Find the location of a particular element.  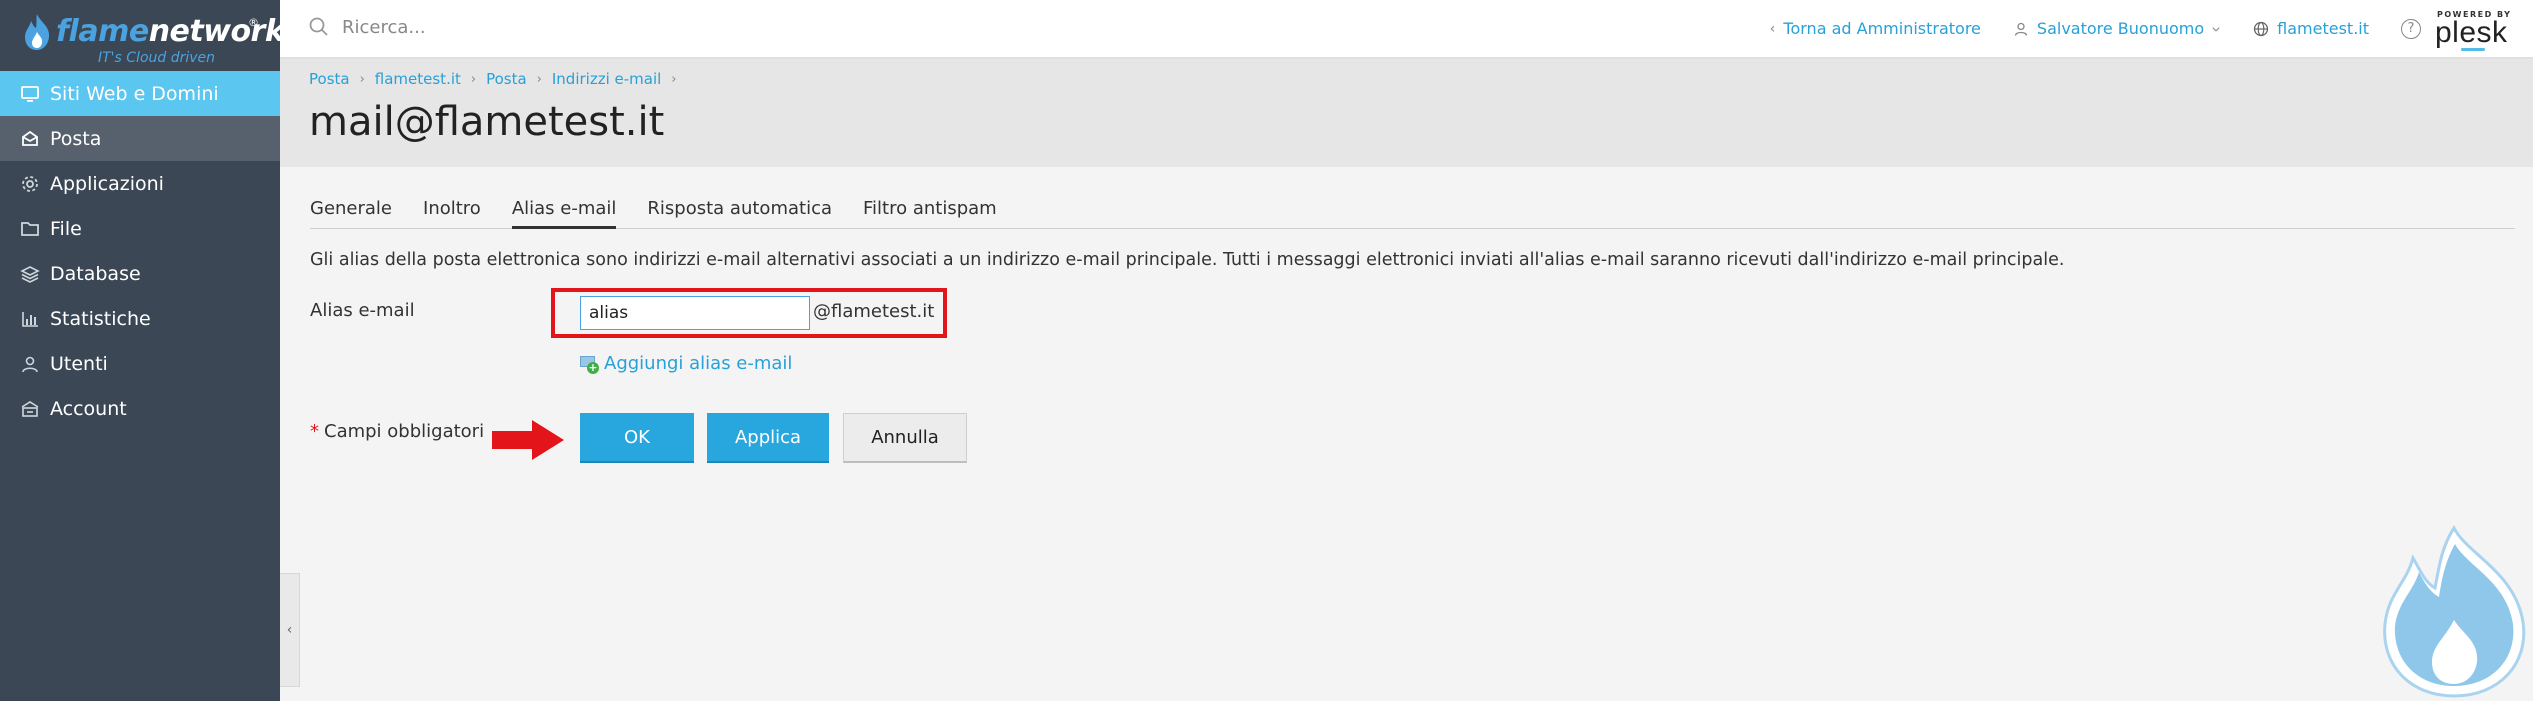

logo-wordmark: flamenetworks is located at coordinates (179, 31).